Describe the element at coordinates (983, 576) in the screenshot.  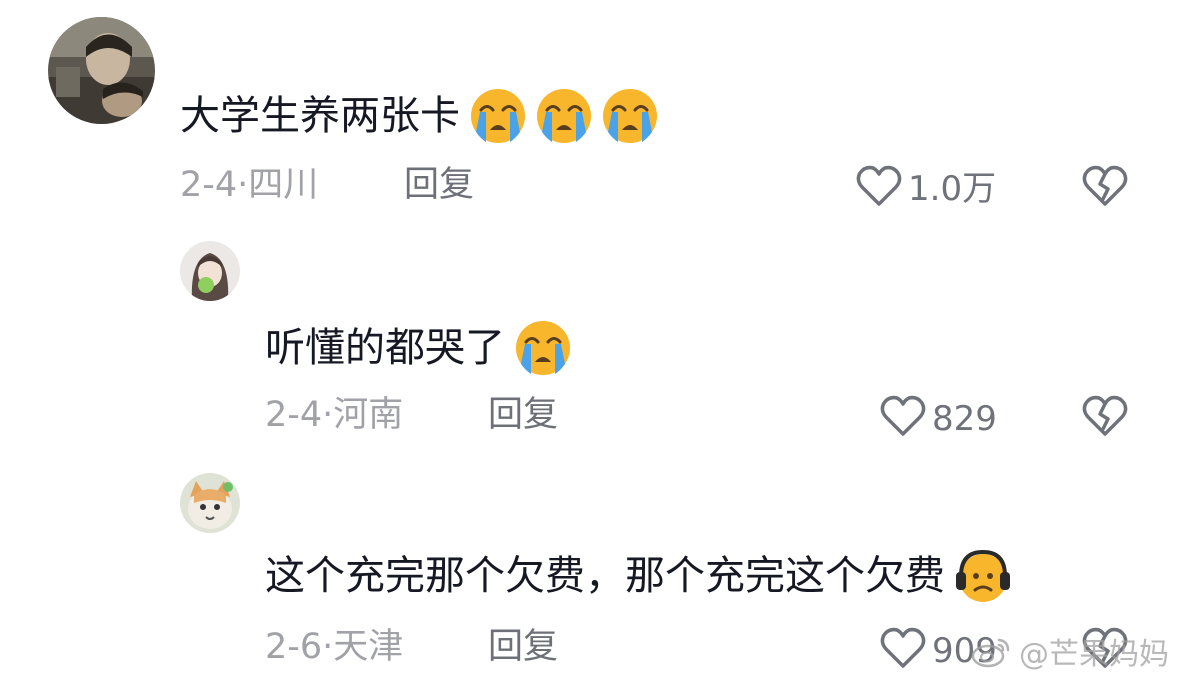
I see `headphones-sad-face-icon` at that location.